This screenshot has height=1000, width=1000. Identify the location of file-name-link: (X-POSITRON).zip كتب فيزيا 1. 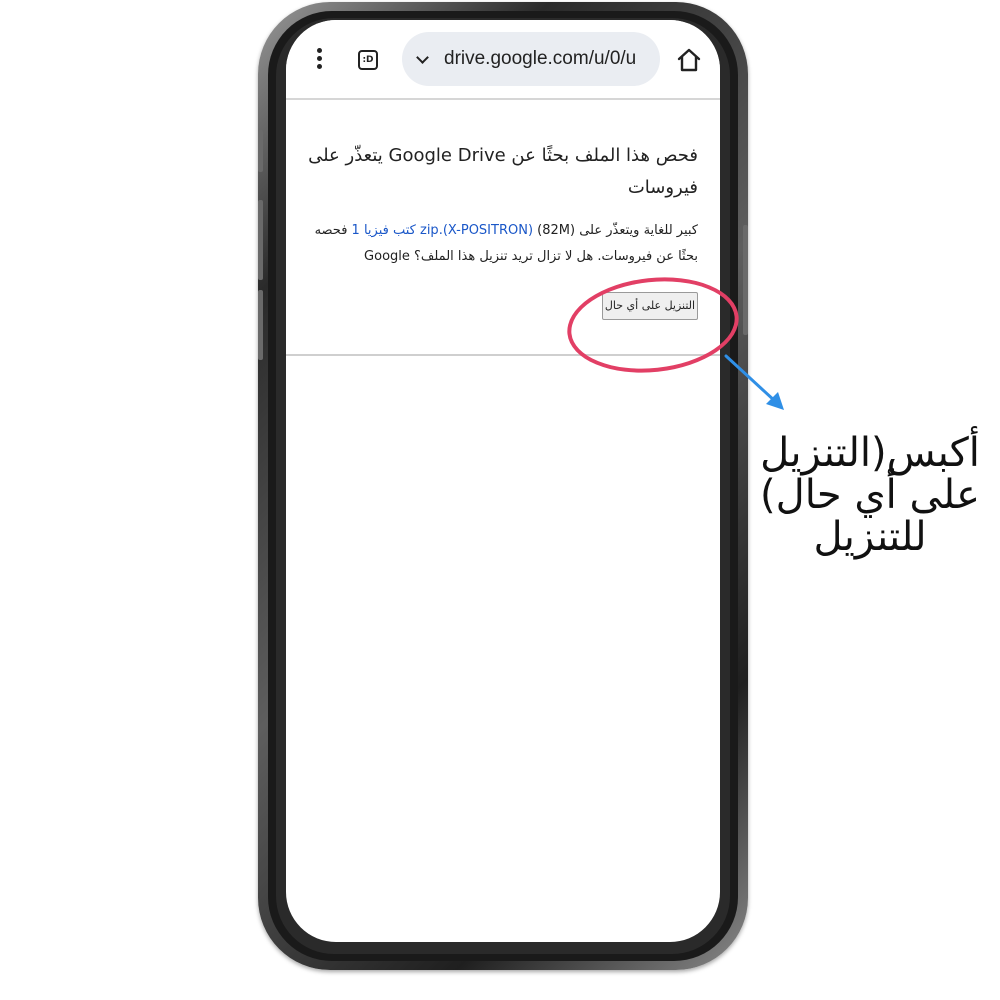
(442, 230).